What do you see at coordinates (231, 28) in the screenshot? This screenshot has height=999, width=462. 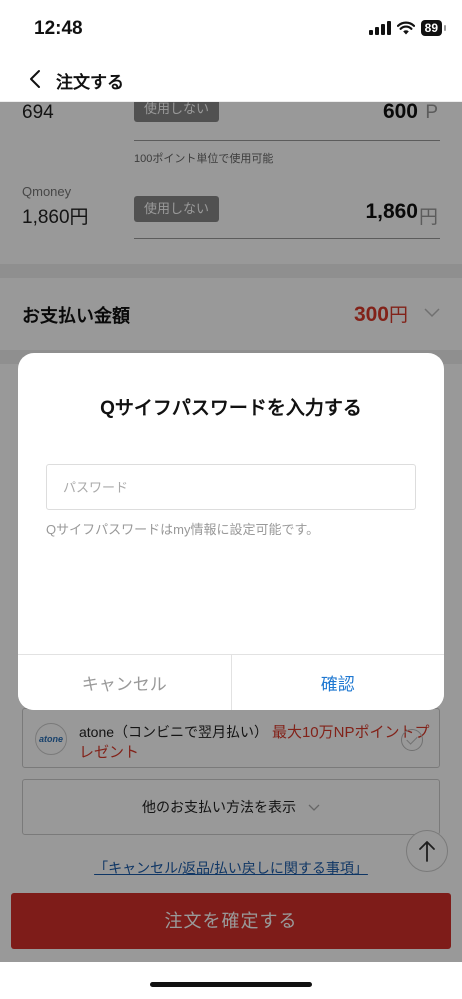 I see `status-bar: 12:48 89` at bounding box center [231, 28].